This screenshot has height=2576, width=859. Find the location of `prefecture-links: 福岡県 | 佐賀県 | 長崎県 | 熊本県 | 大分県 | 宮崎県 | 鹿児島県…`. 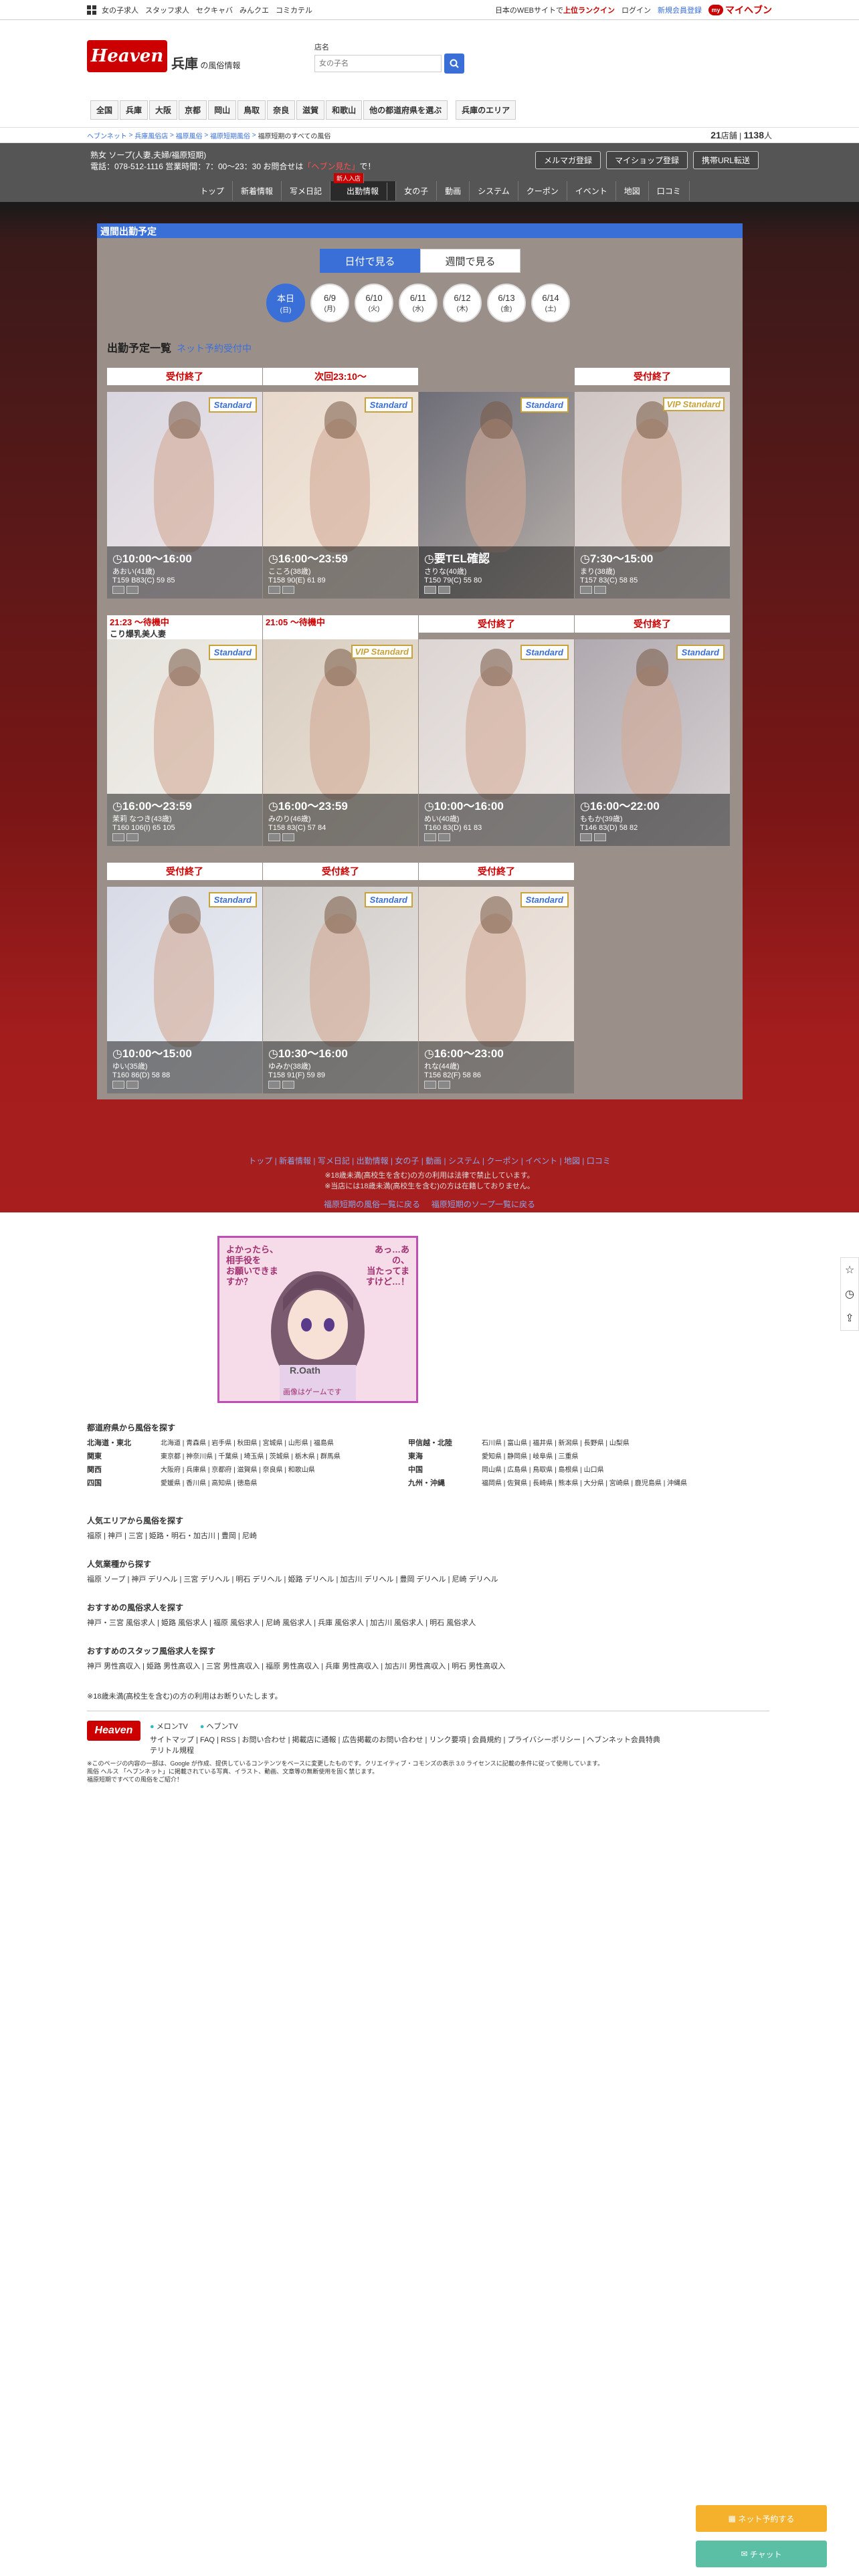

prefecture-links: 福岡県 | 佐賀県 | 長崎県 | 熊本県 | 大分県 | 宮崎県 | 鹿児島県… is located at coordinates (622, 1482).